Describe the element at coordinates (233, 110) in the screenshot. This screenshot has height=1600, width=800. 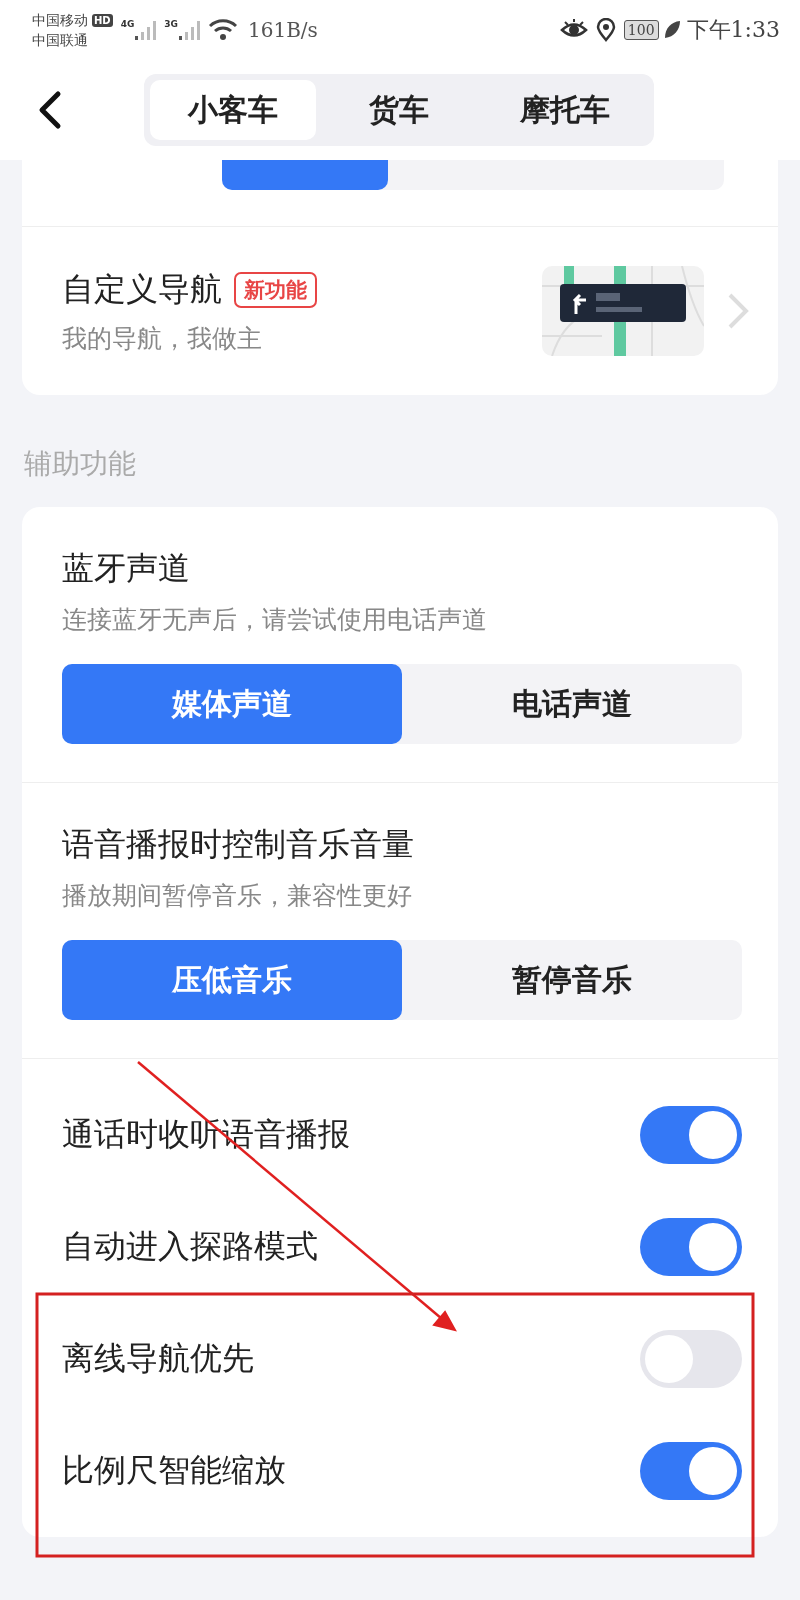
I see `vehicle-tab: 小客车` at that location.